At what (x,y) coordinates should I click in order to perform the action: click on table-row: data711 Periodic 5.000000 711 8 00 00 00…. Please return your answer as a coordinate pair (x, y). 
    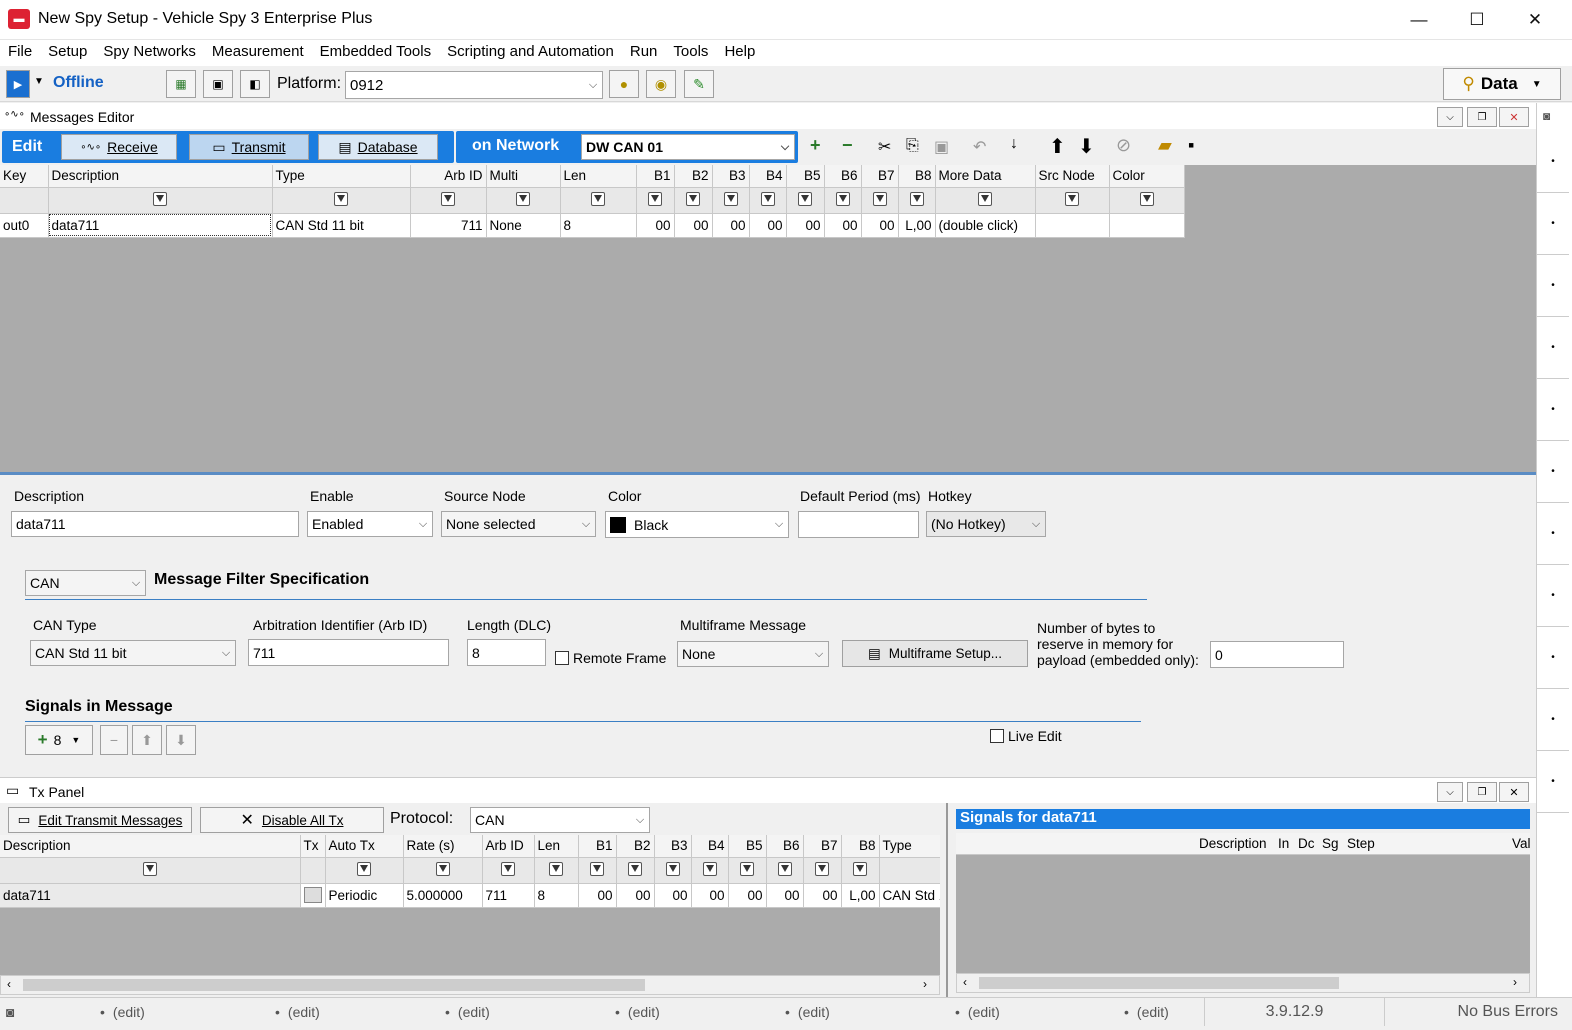
    Looking at the image, I should click on (470, 895).